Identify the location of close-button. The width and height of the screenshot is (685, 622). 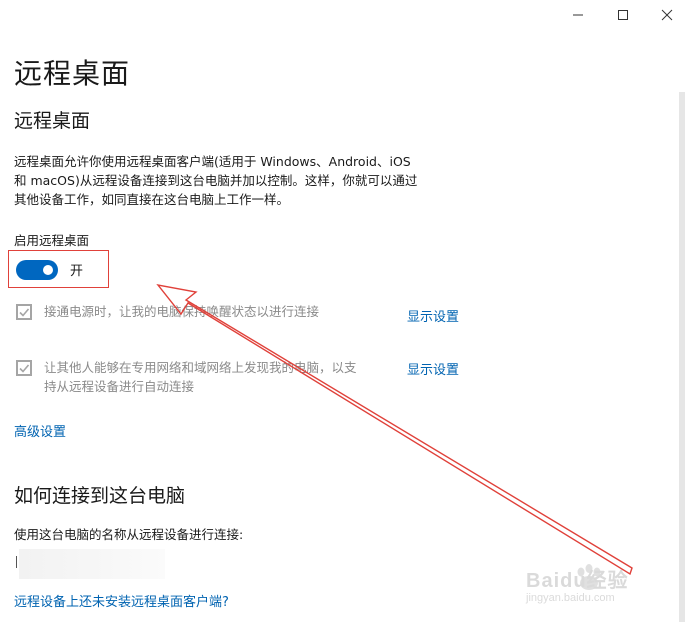
(667, 15).